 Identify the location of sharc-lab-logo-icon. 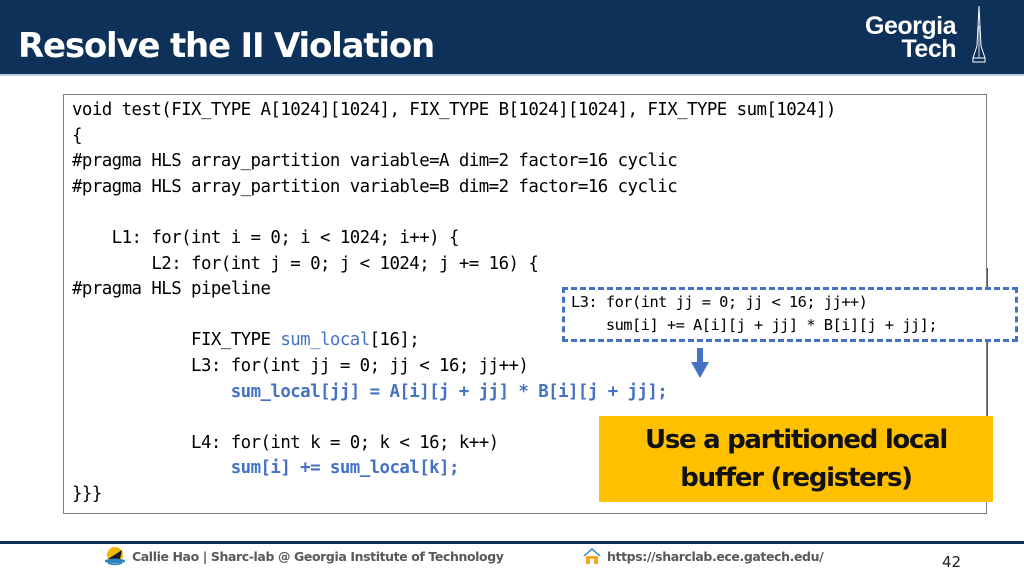
(115, 556).